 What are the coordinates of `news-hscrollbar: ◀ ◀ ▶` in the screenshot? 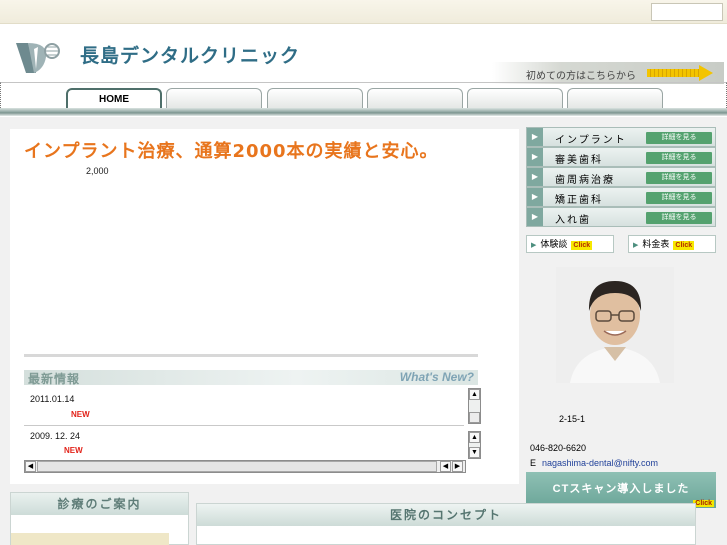 It's located at (245, 466).